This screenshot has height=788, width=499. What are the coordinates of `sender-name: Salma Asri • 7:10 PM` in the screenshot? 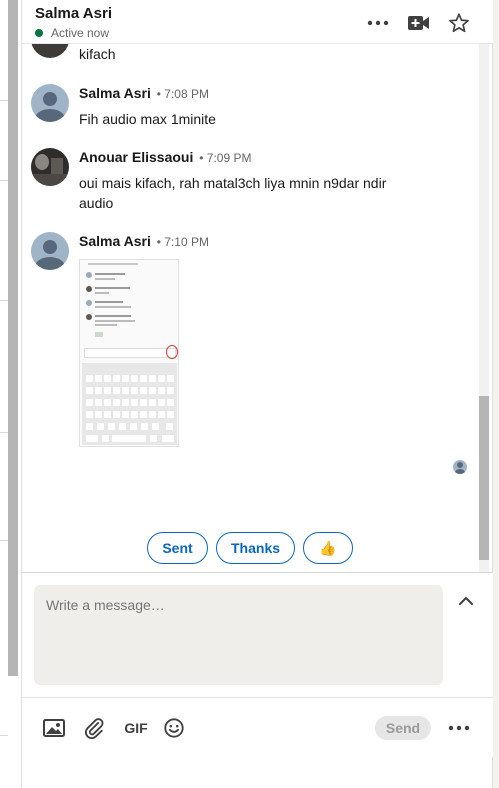 It's located at (144, 241).